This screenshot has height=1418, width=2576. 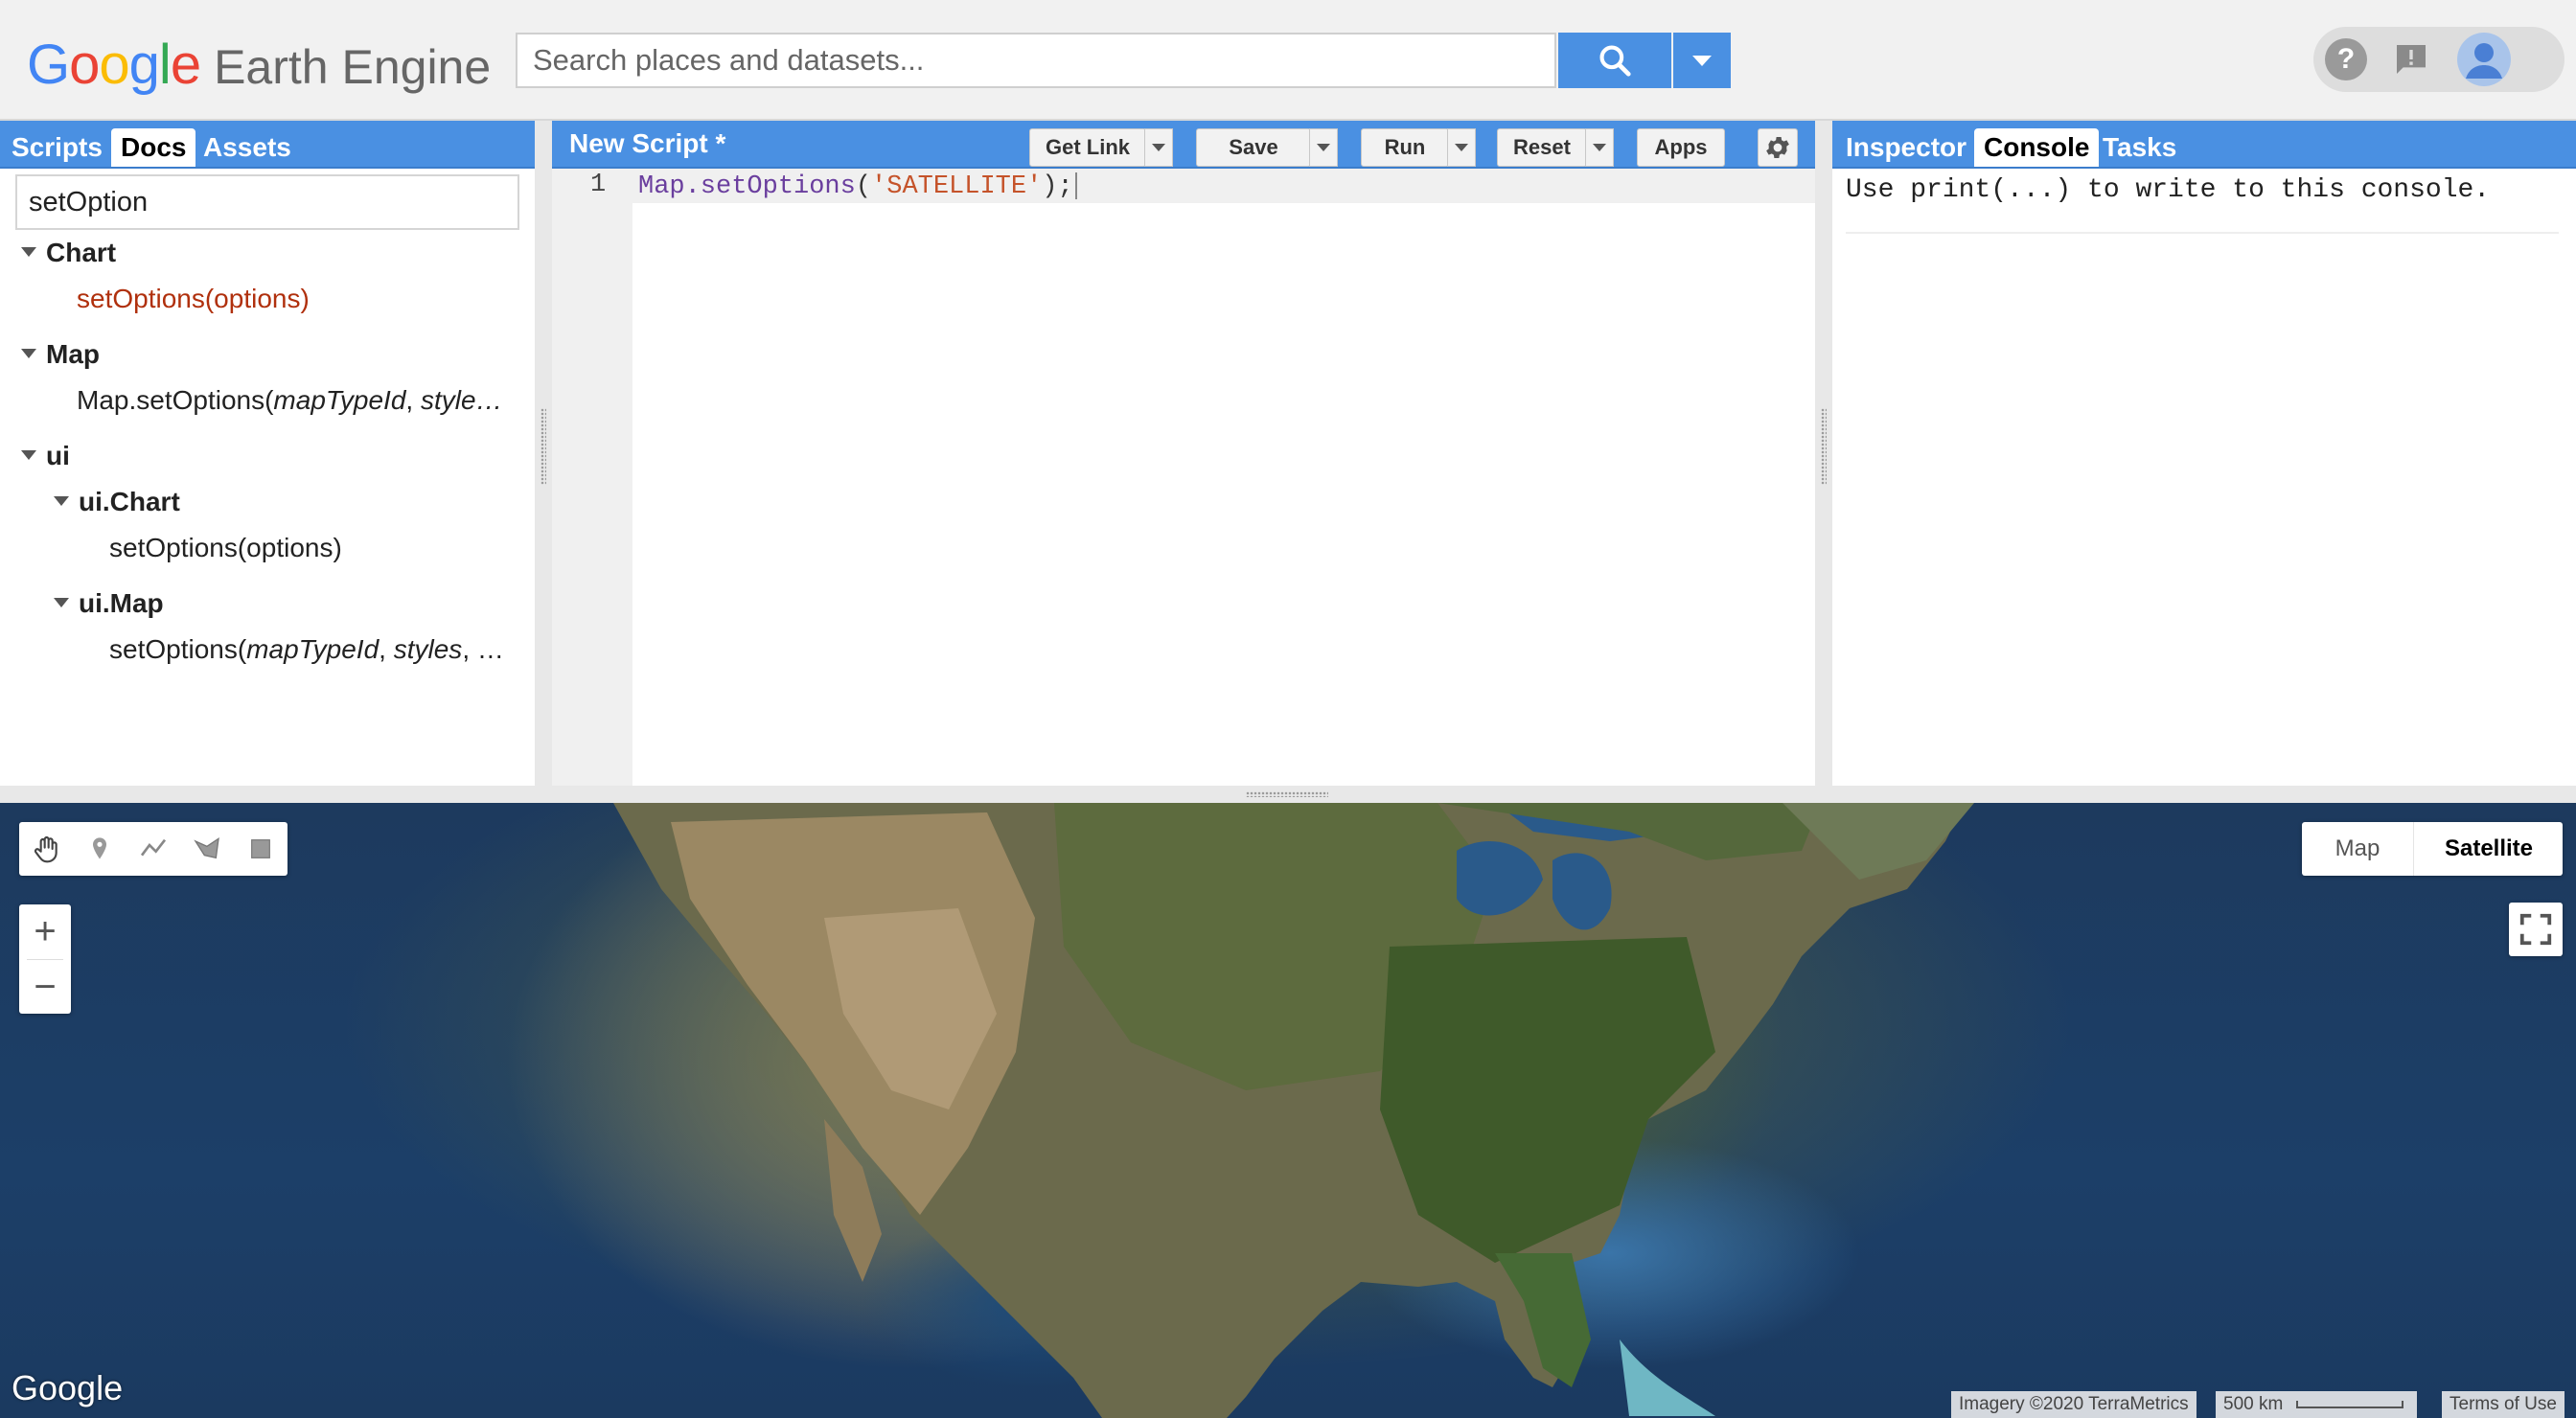 What do you see at coordinates (2536, 929) in the screenshot?
I see `fullscreen-button` at bounding box center [2536, 929].